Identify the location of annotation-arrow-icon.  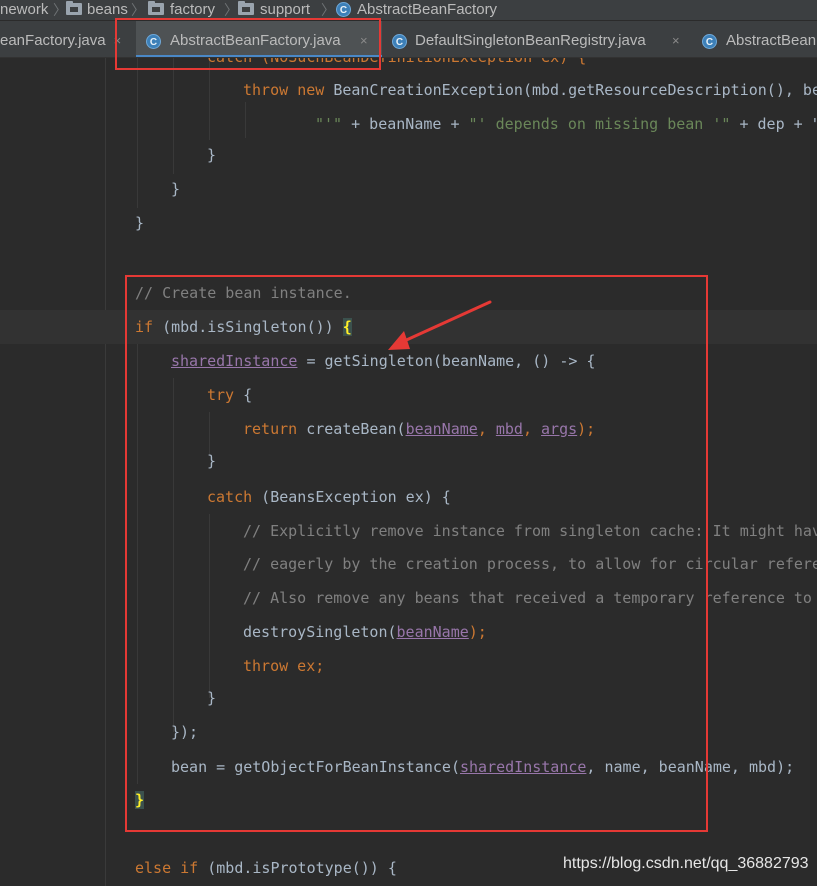
(440, 325).